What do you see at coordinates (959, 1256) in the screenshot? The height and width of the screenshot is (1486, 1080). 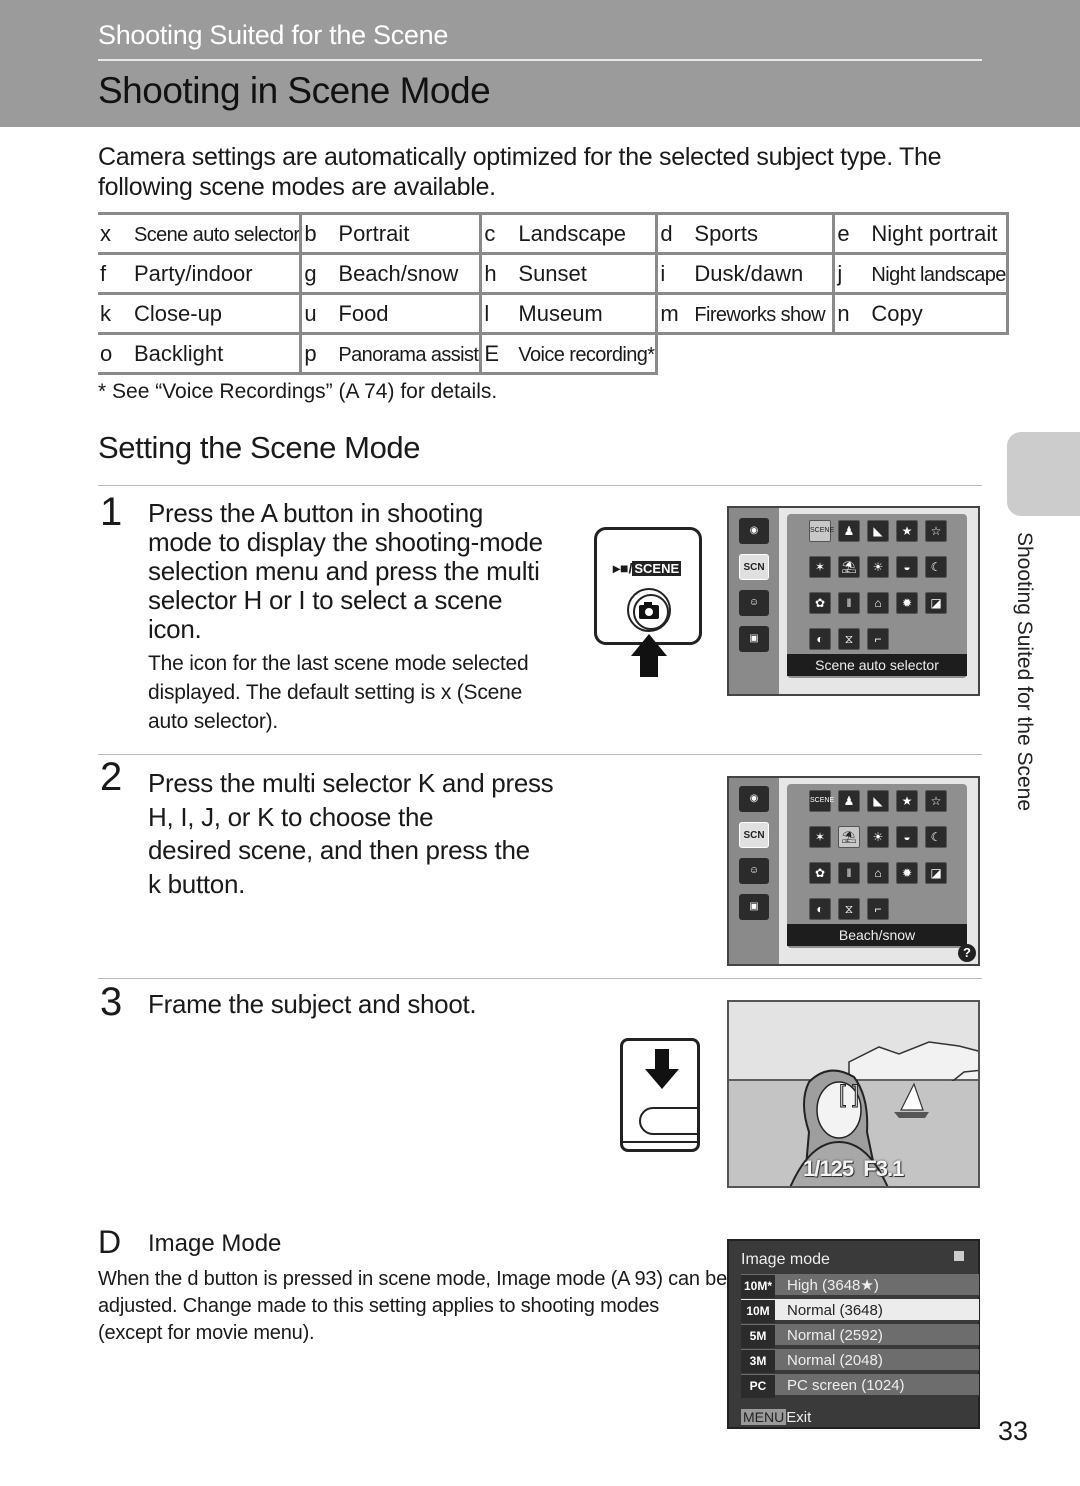 I see `scroll-indicator-icon` at bounding box center [959, 1256].